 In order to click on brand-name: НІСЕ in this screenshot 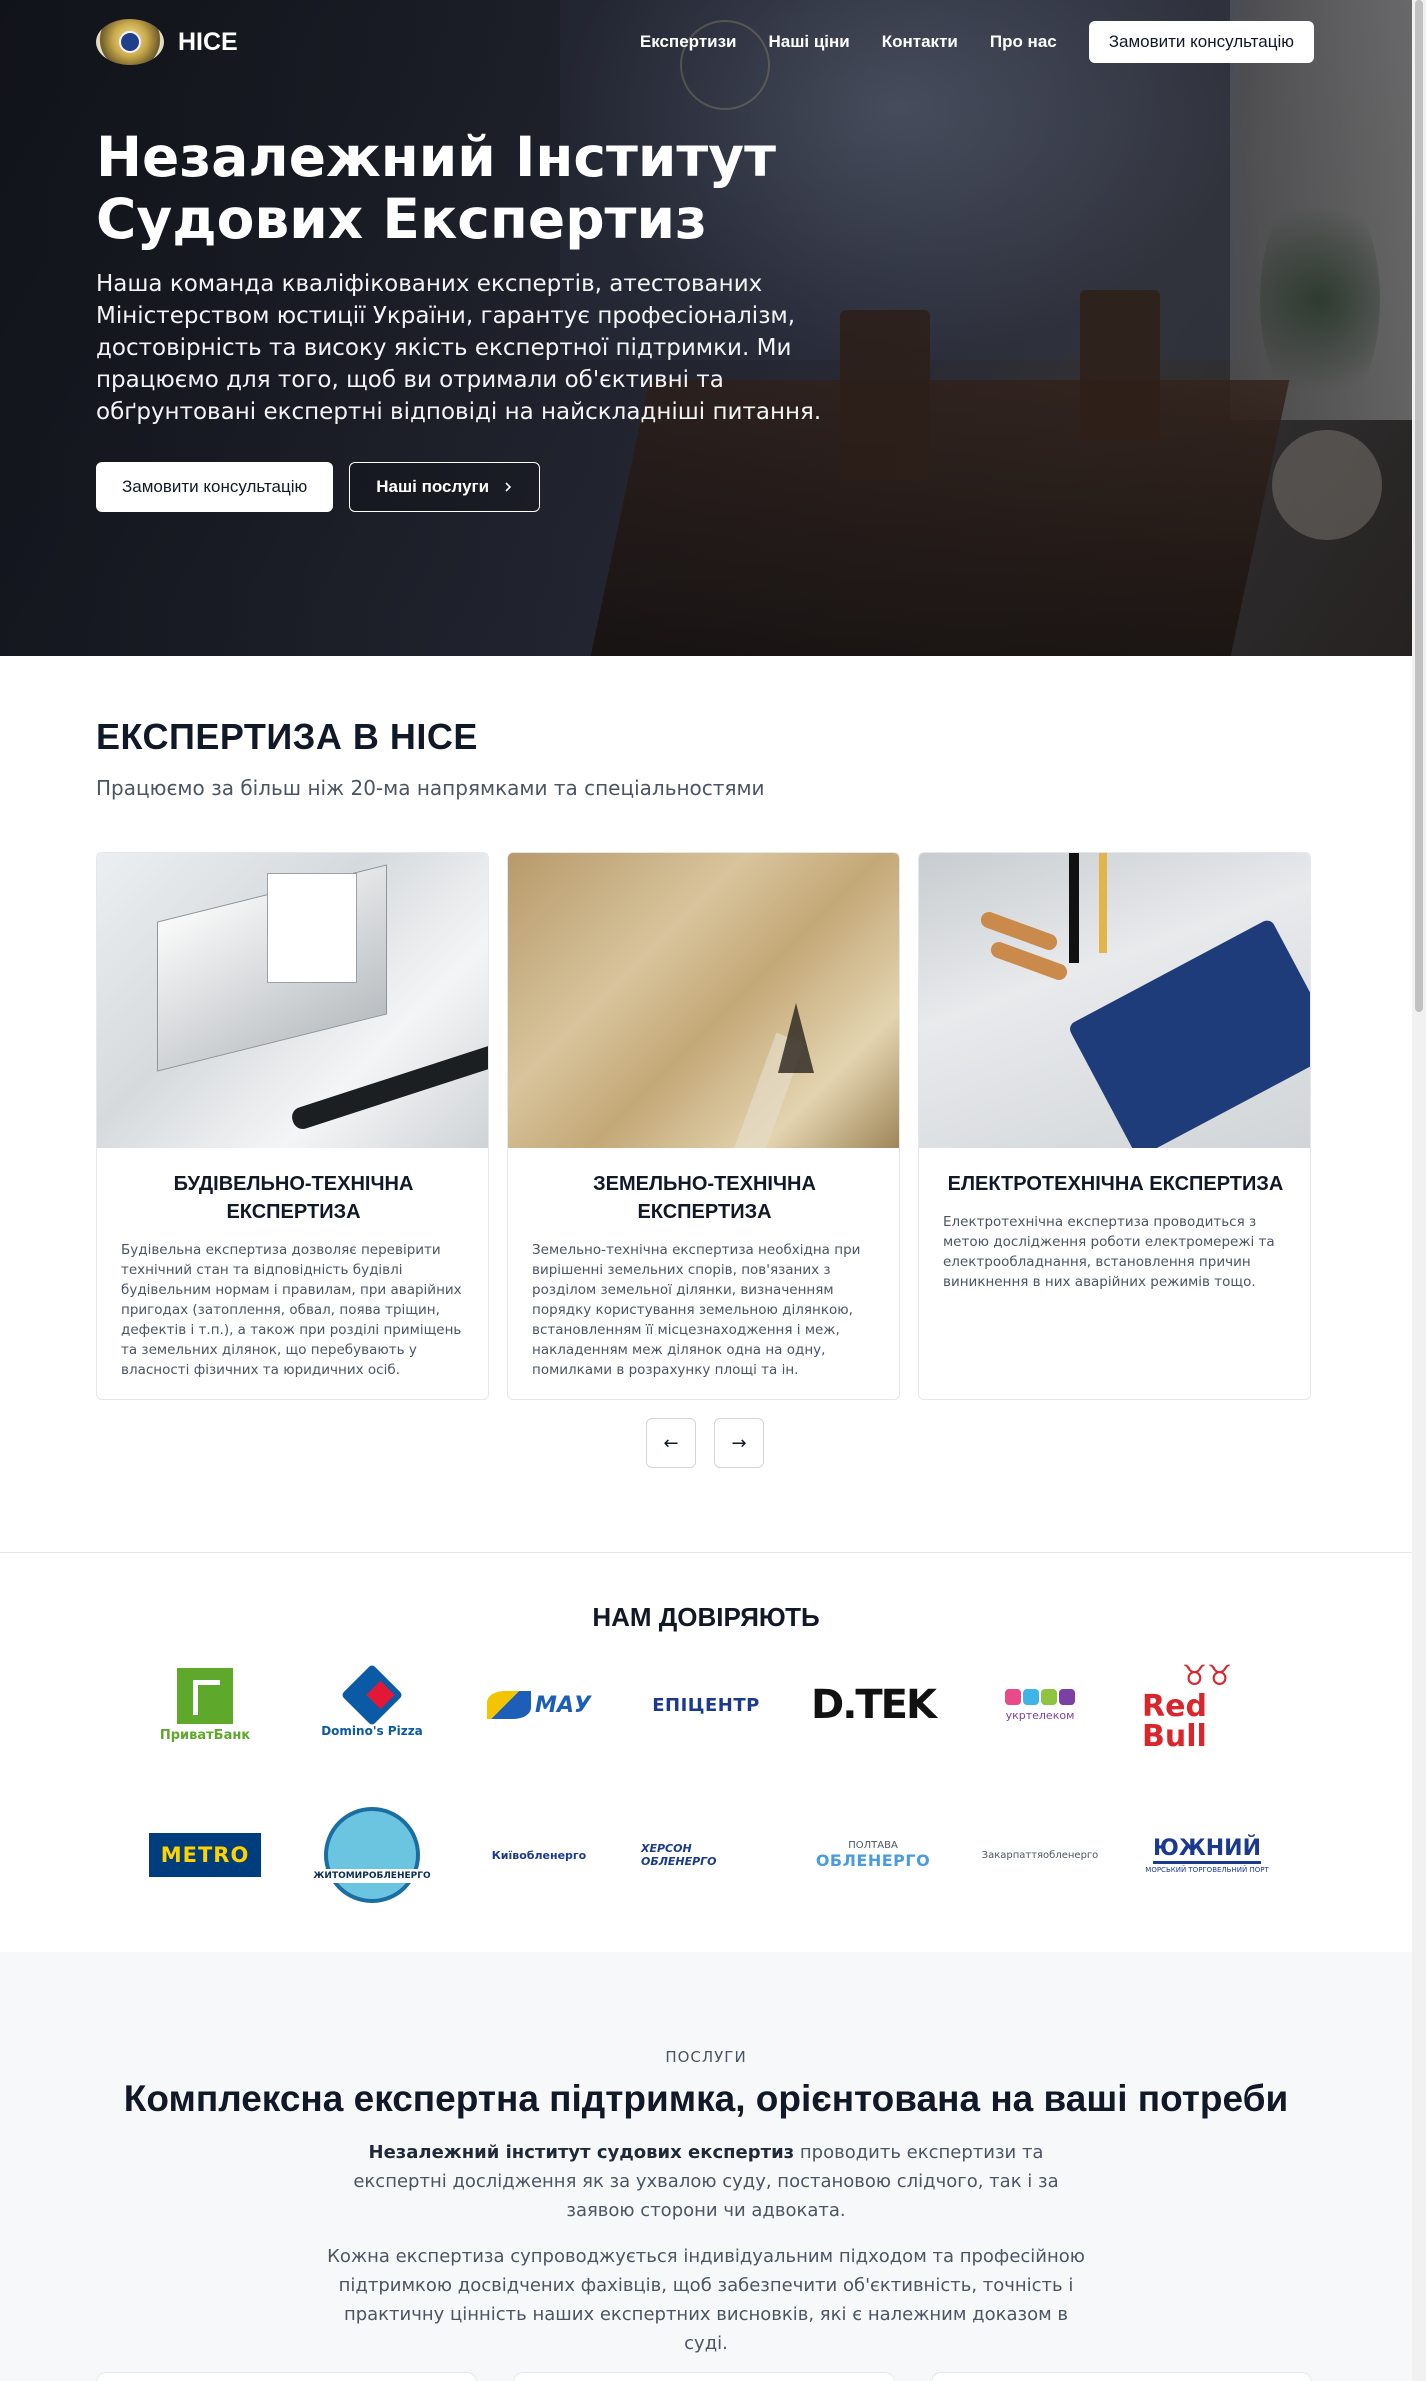, I will do `click(208, 41)`.